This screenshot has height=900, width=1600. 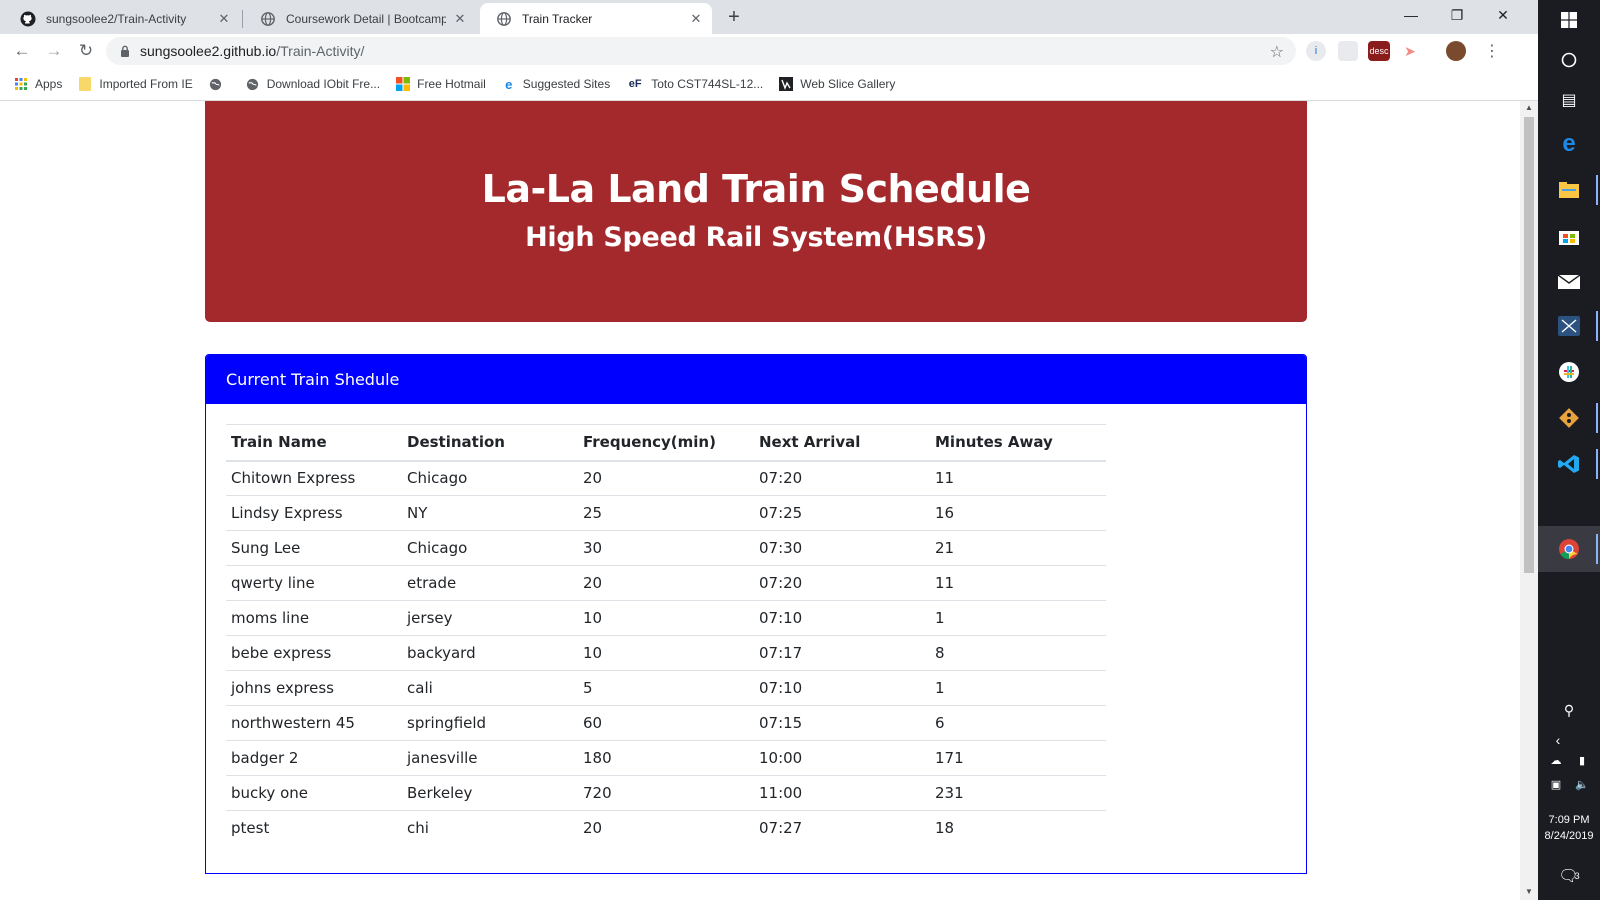 What do you see at coordinates (1379, 51) in the screenshot?
I see `extension-desc-icon: desc` at bounding box center [1379, 51].